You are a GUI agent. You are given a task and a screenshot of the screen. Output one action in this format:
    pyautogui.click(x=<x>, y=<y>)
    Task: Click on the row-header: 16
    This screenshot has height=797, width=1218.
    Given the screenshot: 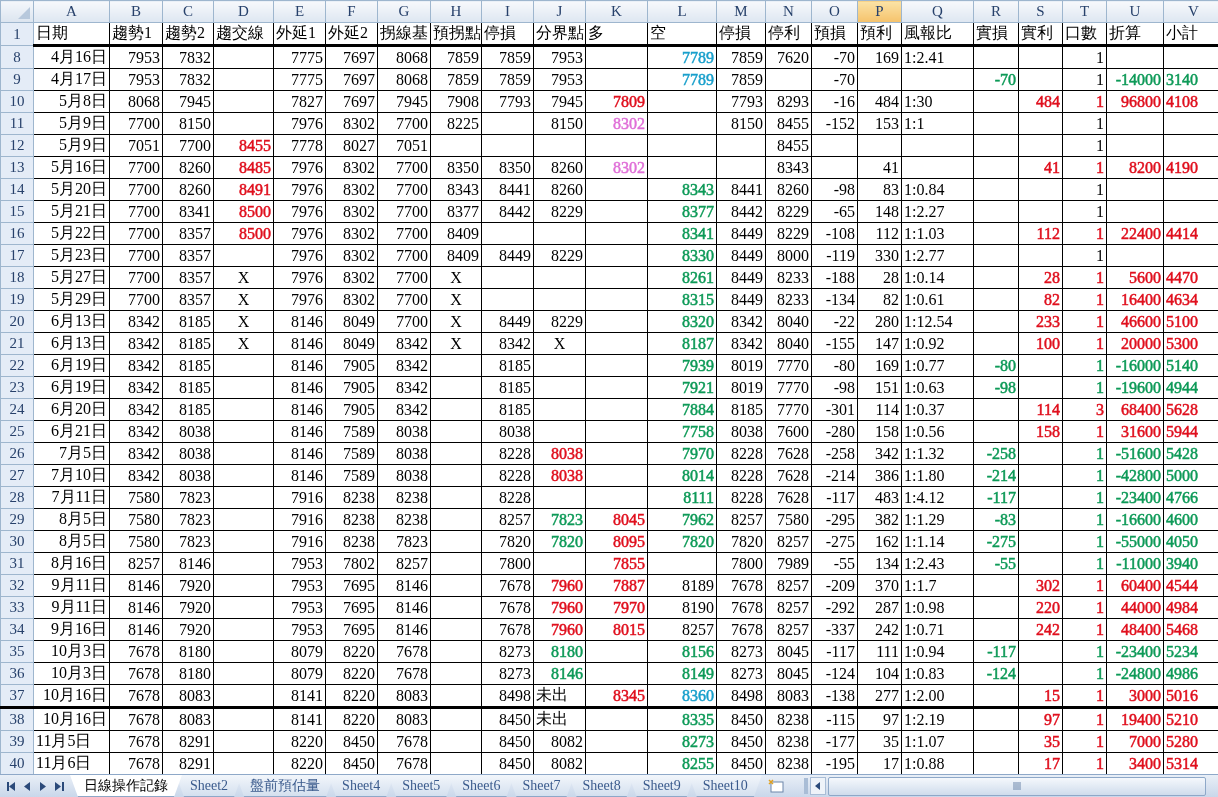 What is the action you would take?
    pyautogui.click(x=17, y=233)
    